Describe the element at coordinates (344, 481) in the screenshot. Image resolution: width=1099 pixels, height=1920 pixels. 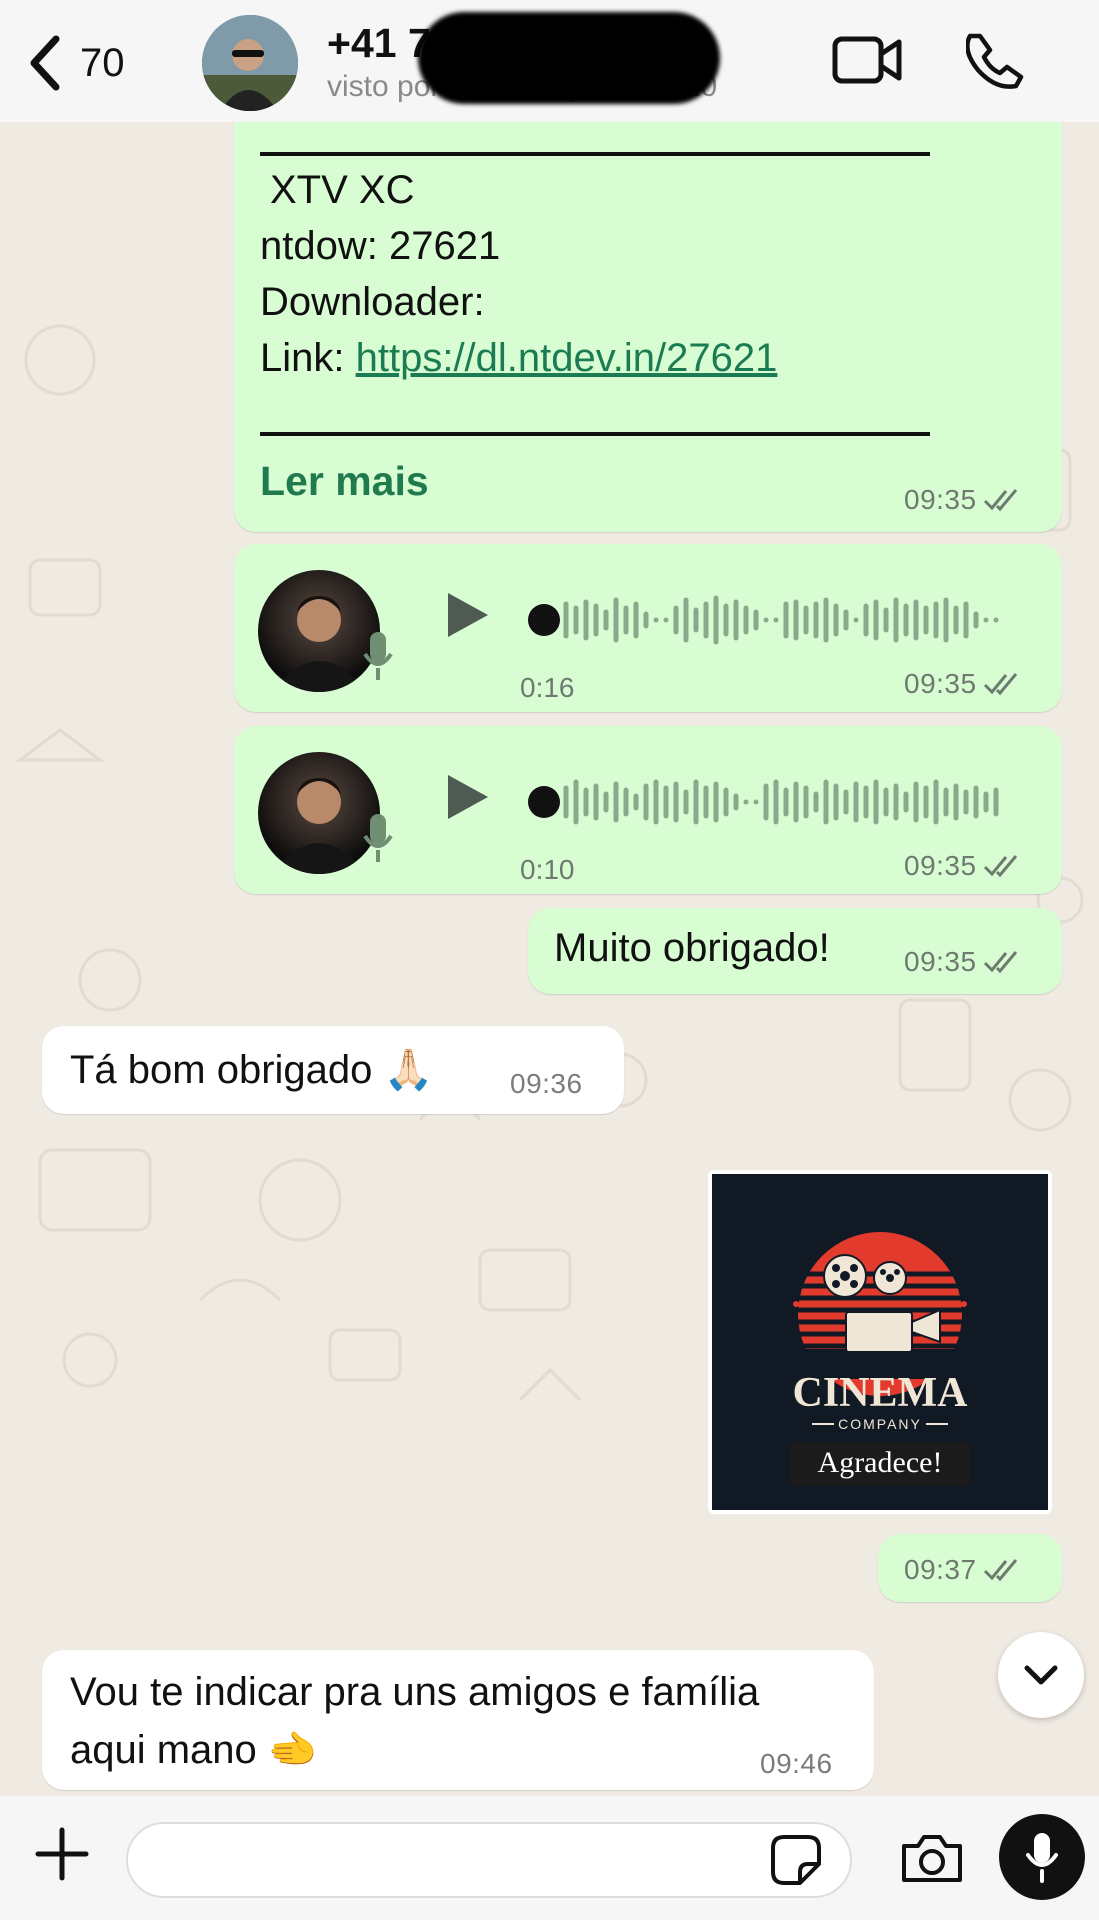
I see `read-more-link: Ler mais` at that location.